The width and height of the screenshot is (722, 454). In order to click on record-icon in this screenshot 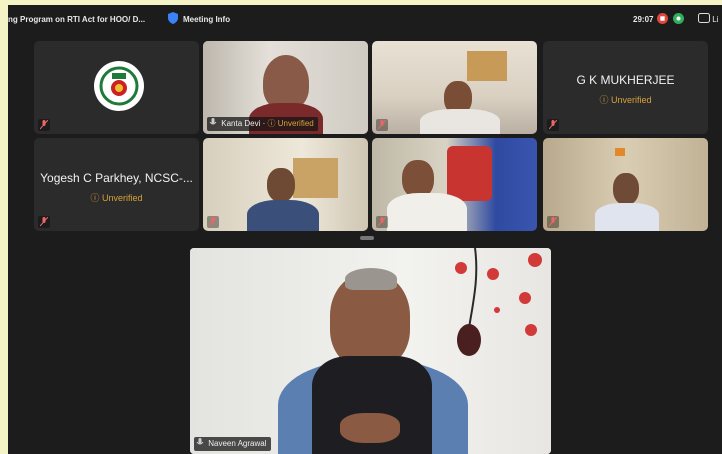, I will do `click(662, 20)`.